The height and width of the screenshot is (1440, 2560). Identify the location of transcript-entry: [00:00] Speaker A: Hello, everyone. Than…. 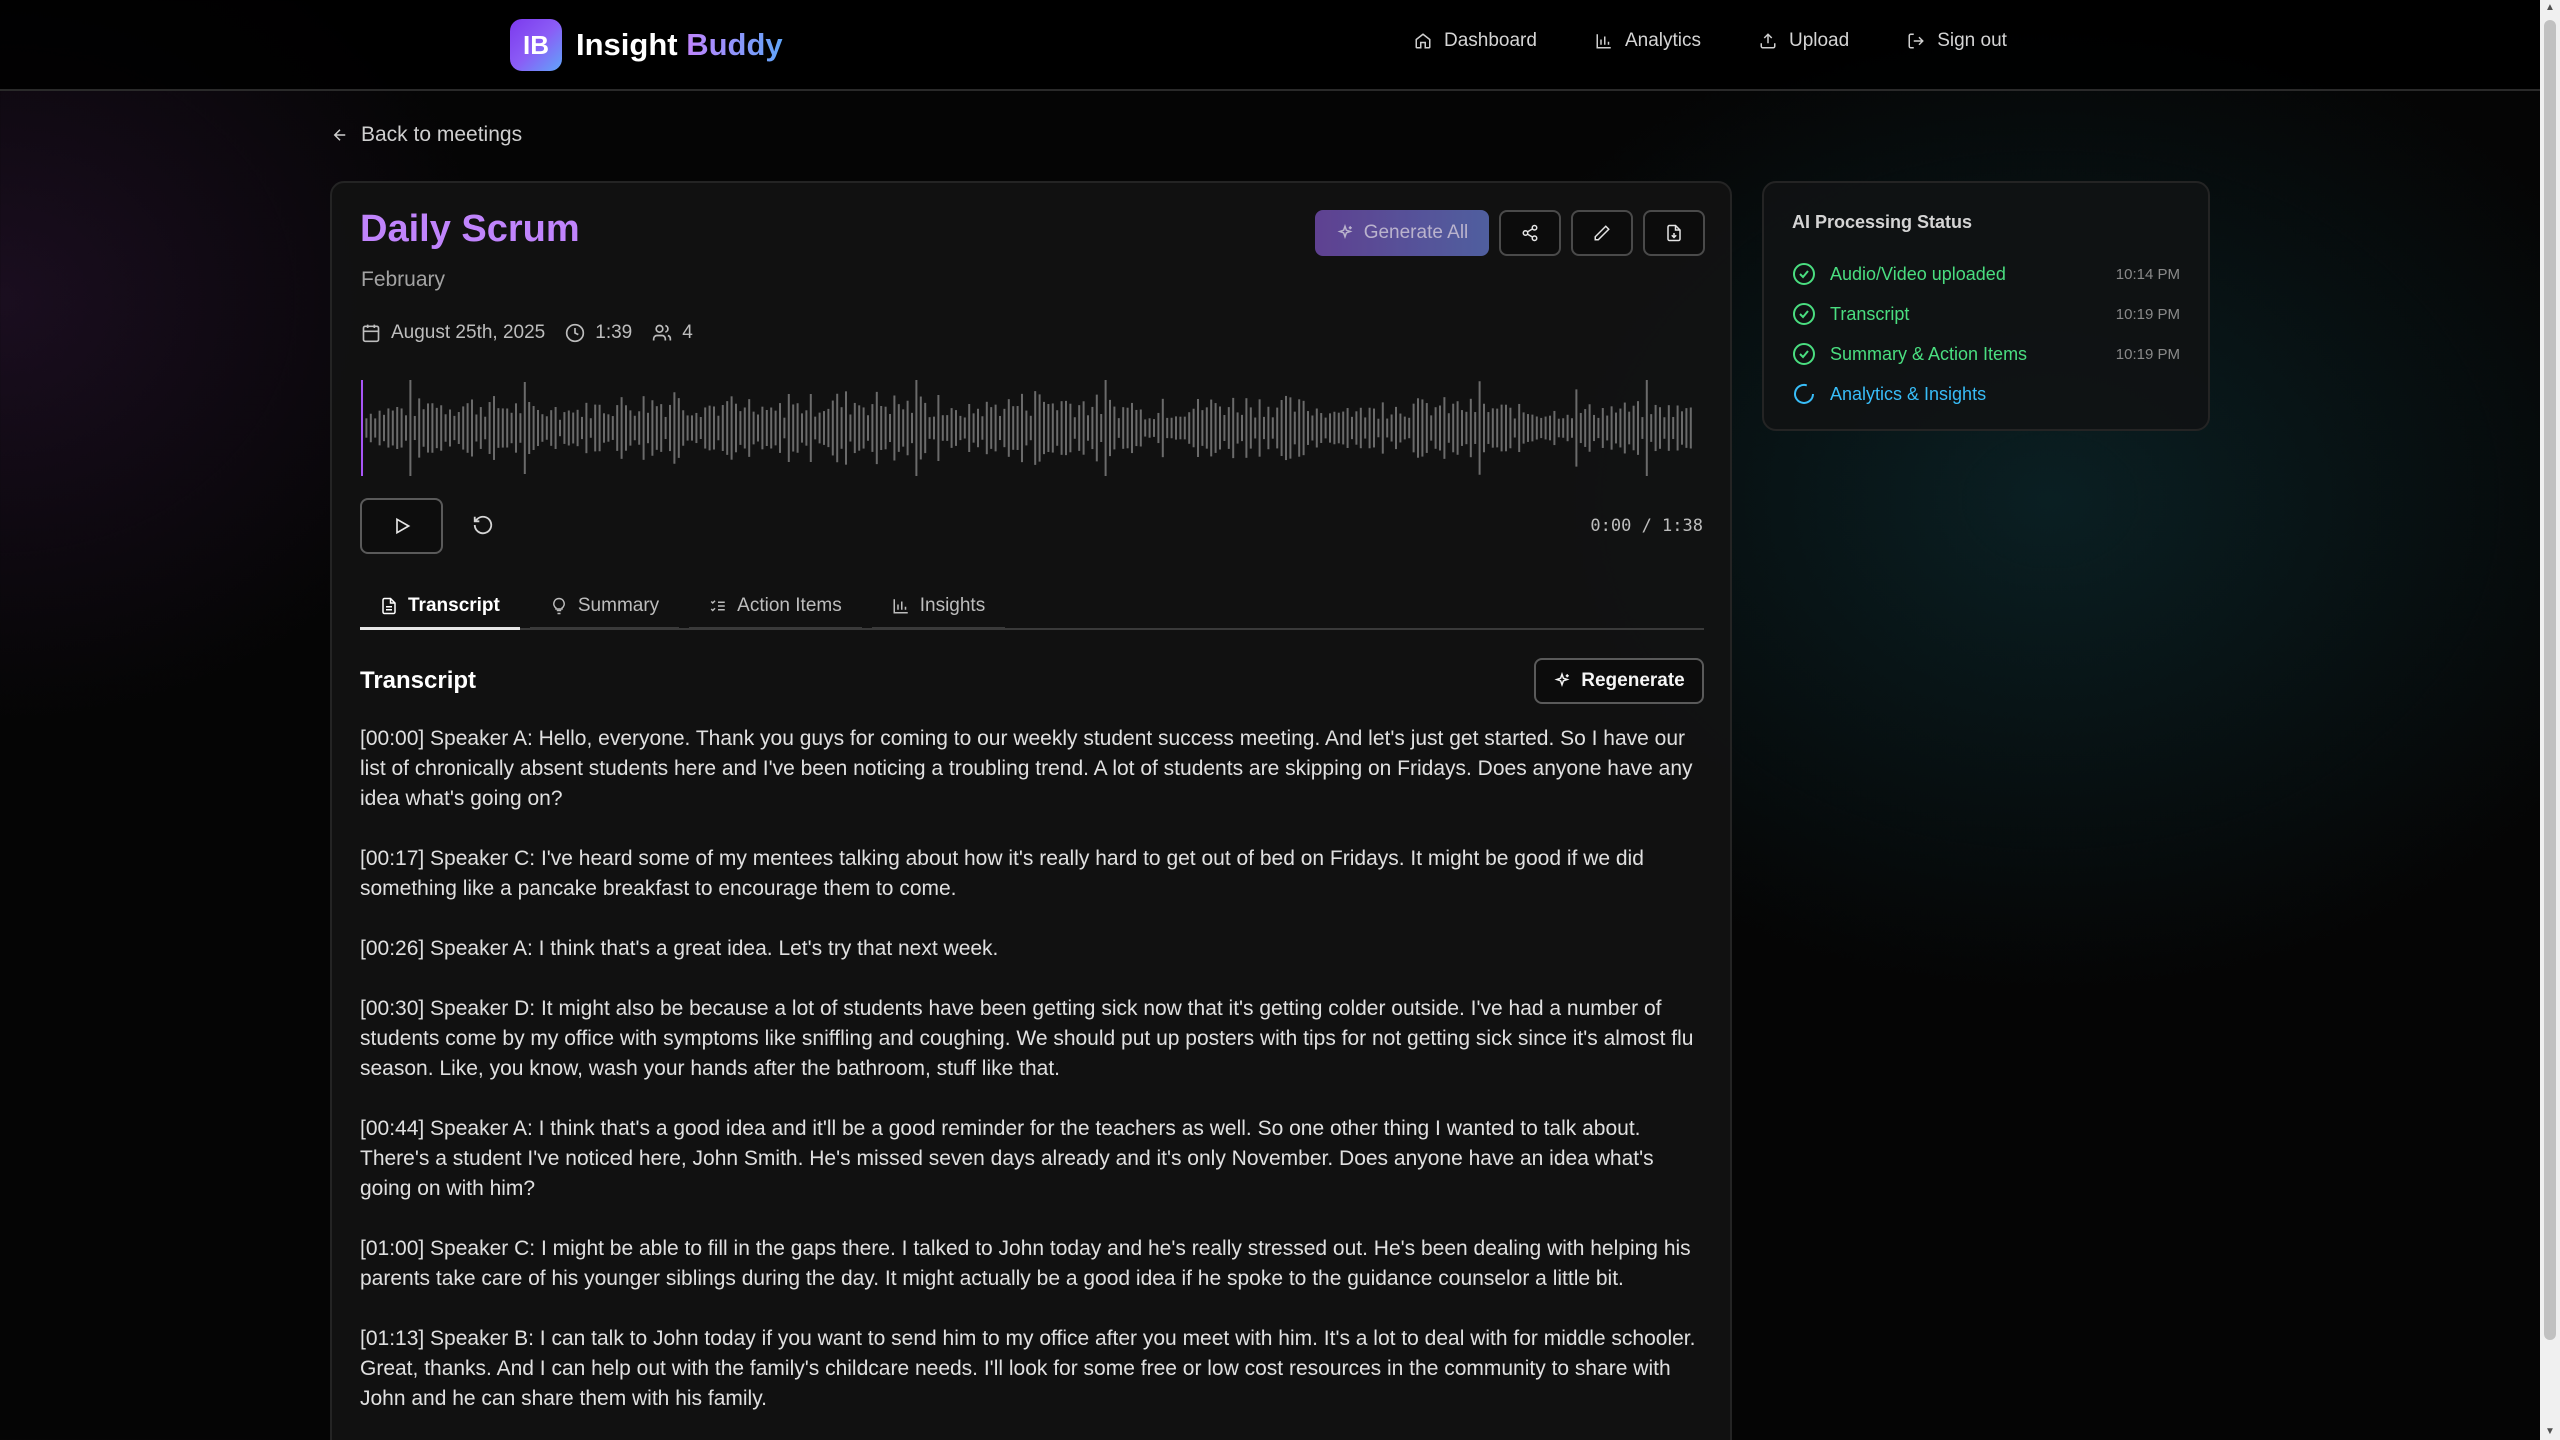
(1026, 768).